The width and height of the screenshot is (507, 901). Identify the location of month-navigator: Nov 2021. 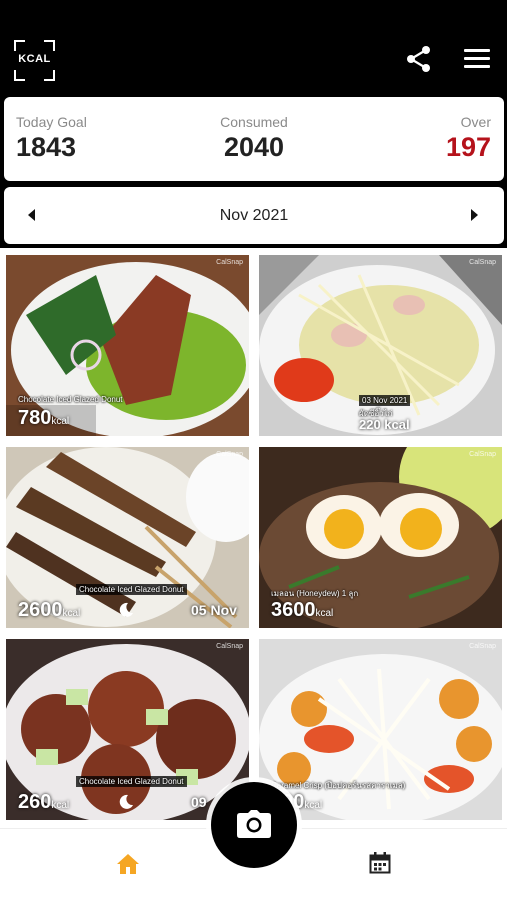
(254, 215).